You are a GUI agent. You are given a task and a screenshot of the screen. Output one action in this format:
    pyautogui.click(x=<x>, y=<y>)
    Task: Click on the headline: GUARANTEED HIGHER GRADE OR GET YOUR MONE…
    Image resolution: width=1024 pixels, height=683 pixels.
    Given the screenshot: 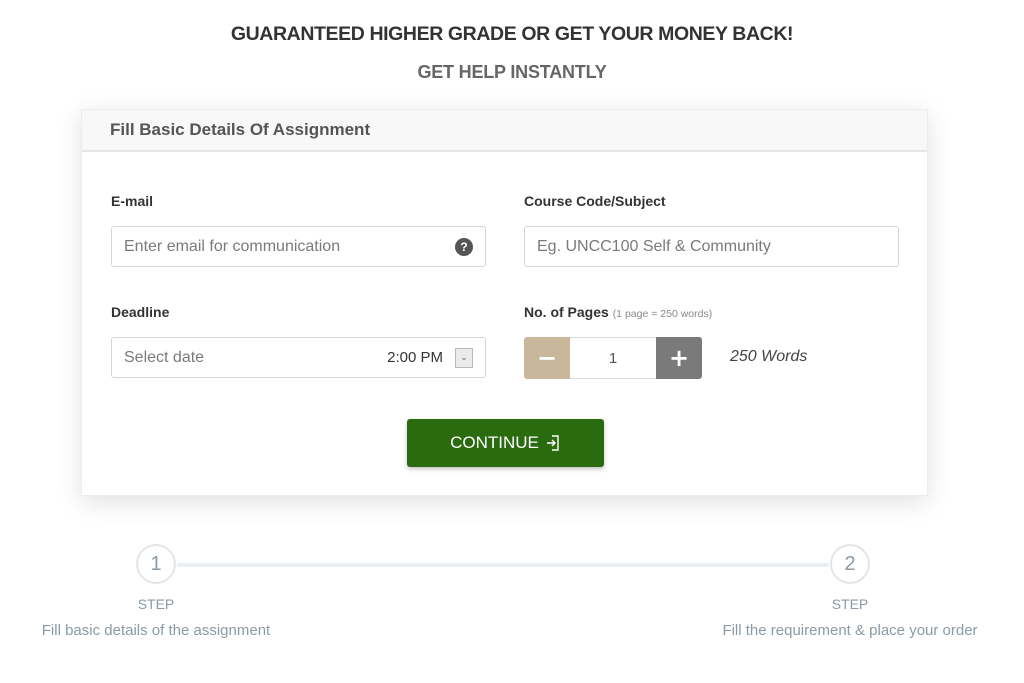 What is the action you would take?
    pyautogui.click(x=512, y=34)
    